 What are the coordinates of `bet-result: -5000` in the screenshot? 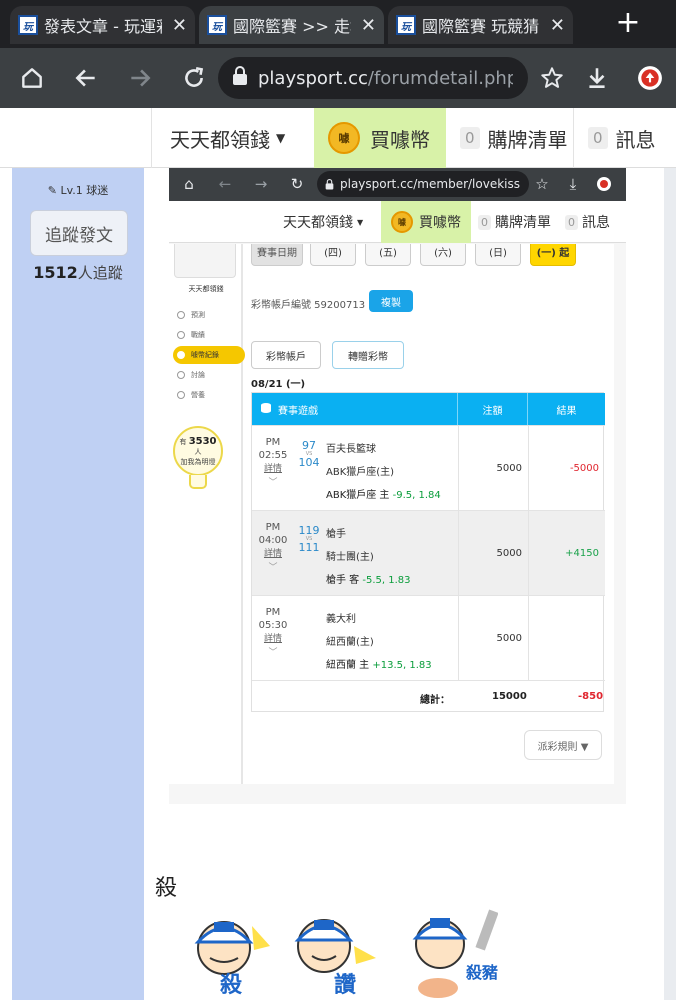 It's located at (566, 468).